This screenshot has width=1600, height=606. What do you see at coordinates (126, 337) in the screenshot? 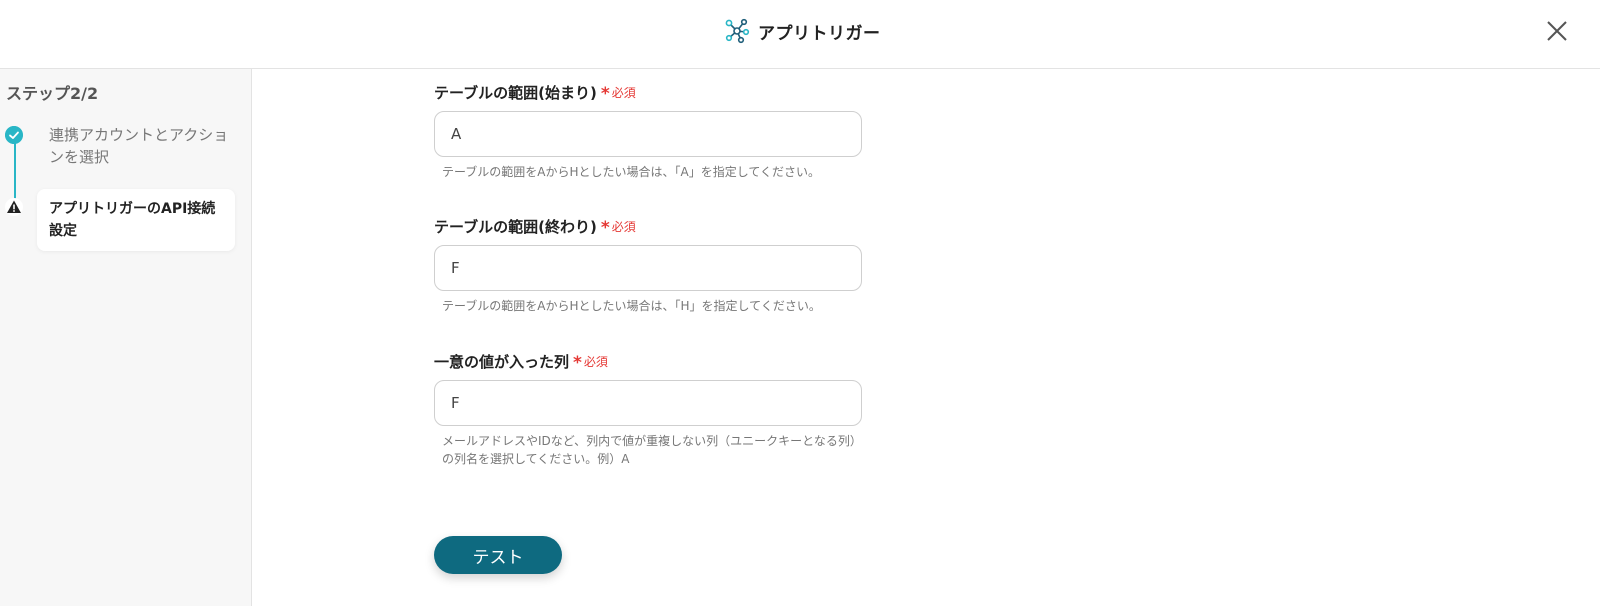
I see `step-sidebar: ステップ2/2 連携アカウントとアクションを選択 アプリトリガーのAPI接続設定` at bounding box center [126, 337].